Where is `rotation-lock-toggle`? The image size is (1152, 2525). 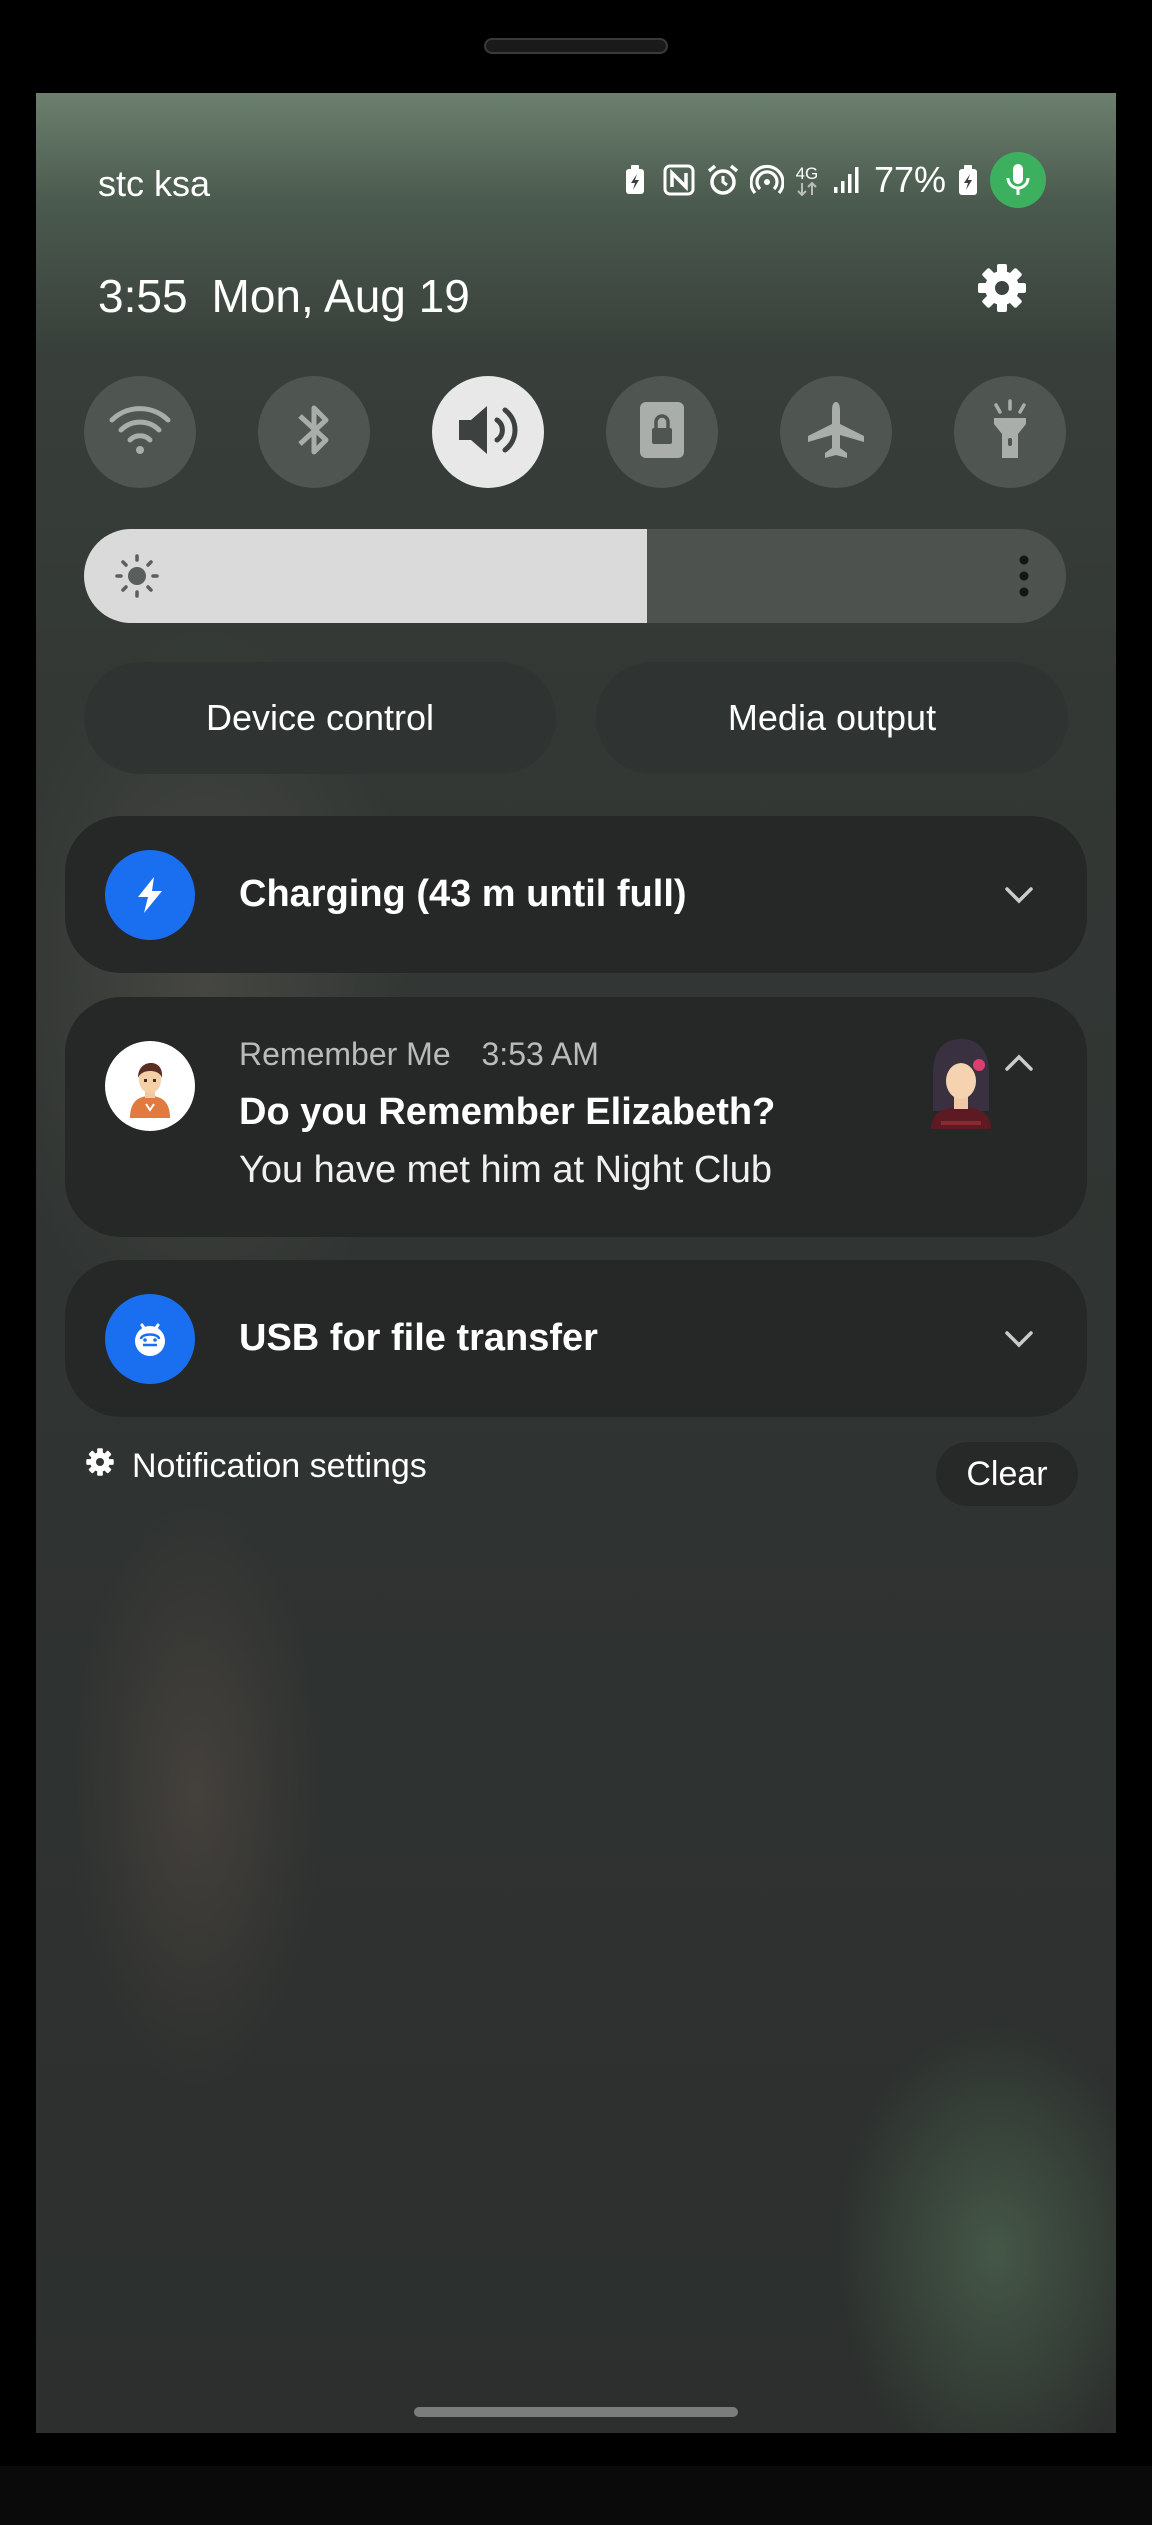 rotation-lock-toggle is located at coordinates (662, 432).